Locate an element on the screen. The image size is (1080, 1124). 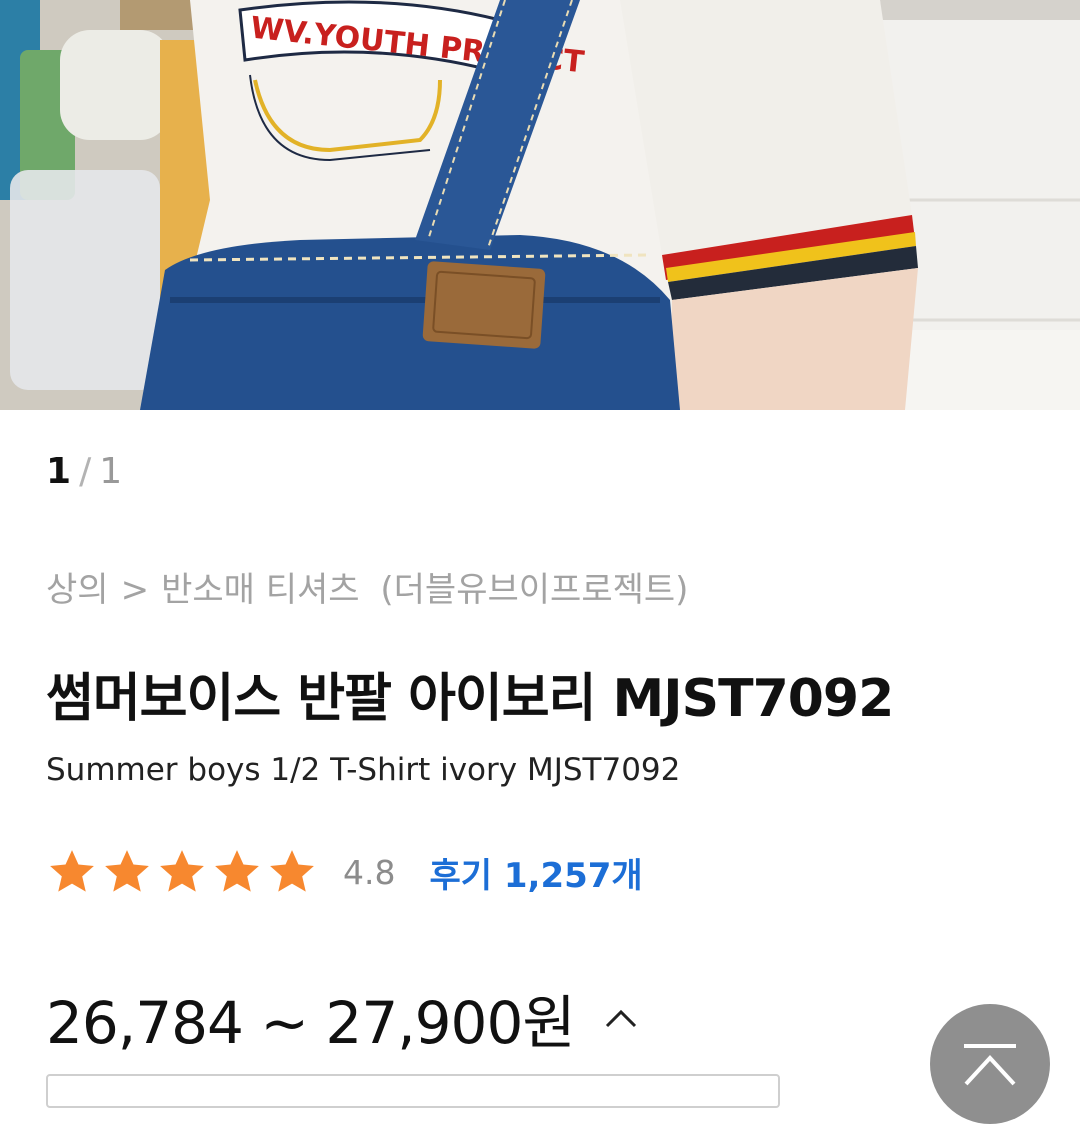
breadcrumb-category: 상의 is located at coordinates (77, 590).